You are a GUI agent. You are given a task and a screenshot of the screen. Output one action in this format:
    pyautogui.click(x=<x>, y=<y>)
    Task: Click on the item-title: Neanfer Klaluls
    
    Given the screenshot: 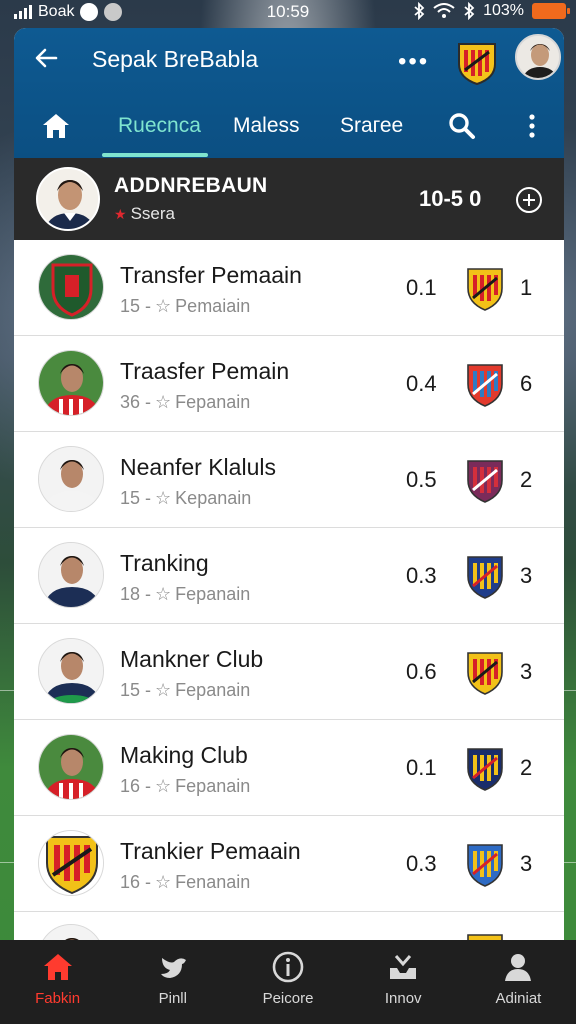 What is the action you would take?
    pyautogui.click(x=198, y=467)
    